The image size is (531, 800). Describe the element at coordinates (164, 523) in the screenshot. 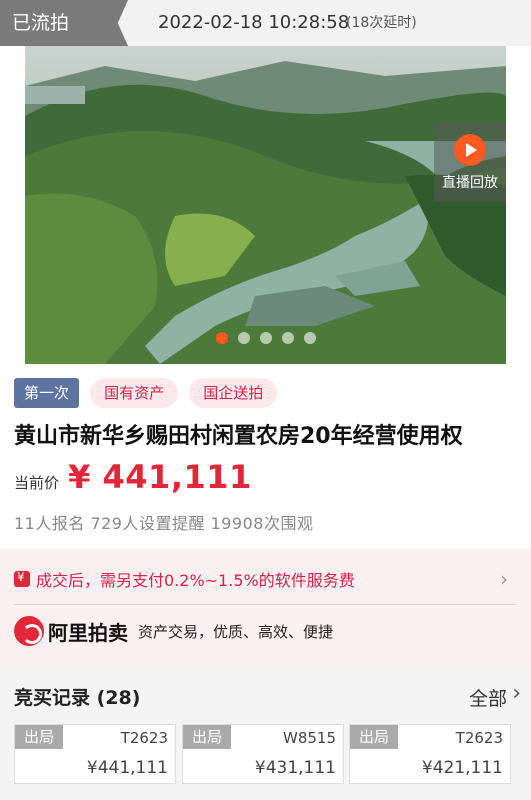

I see `participation-stats: 11人报名 729人设置提醒 19908次围观` at that location.